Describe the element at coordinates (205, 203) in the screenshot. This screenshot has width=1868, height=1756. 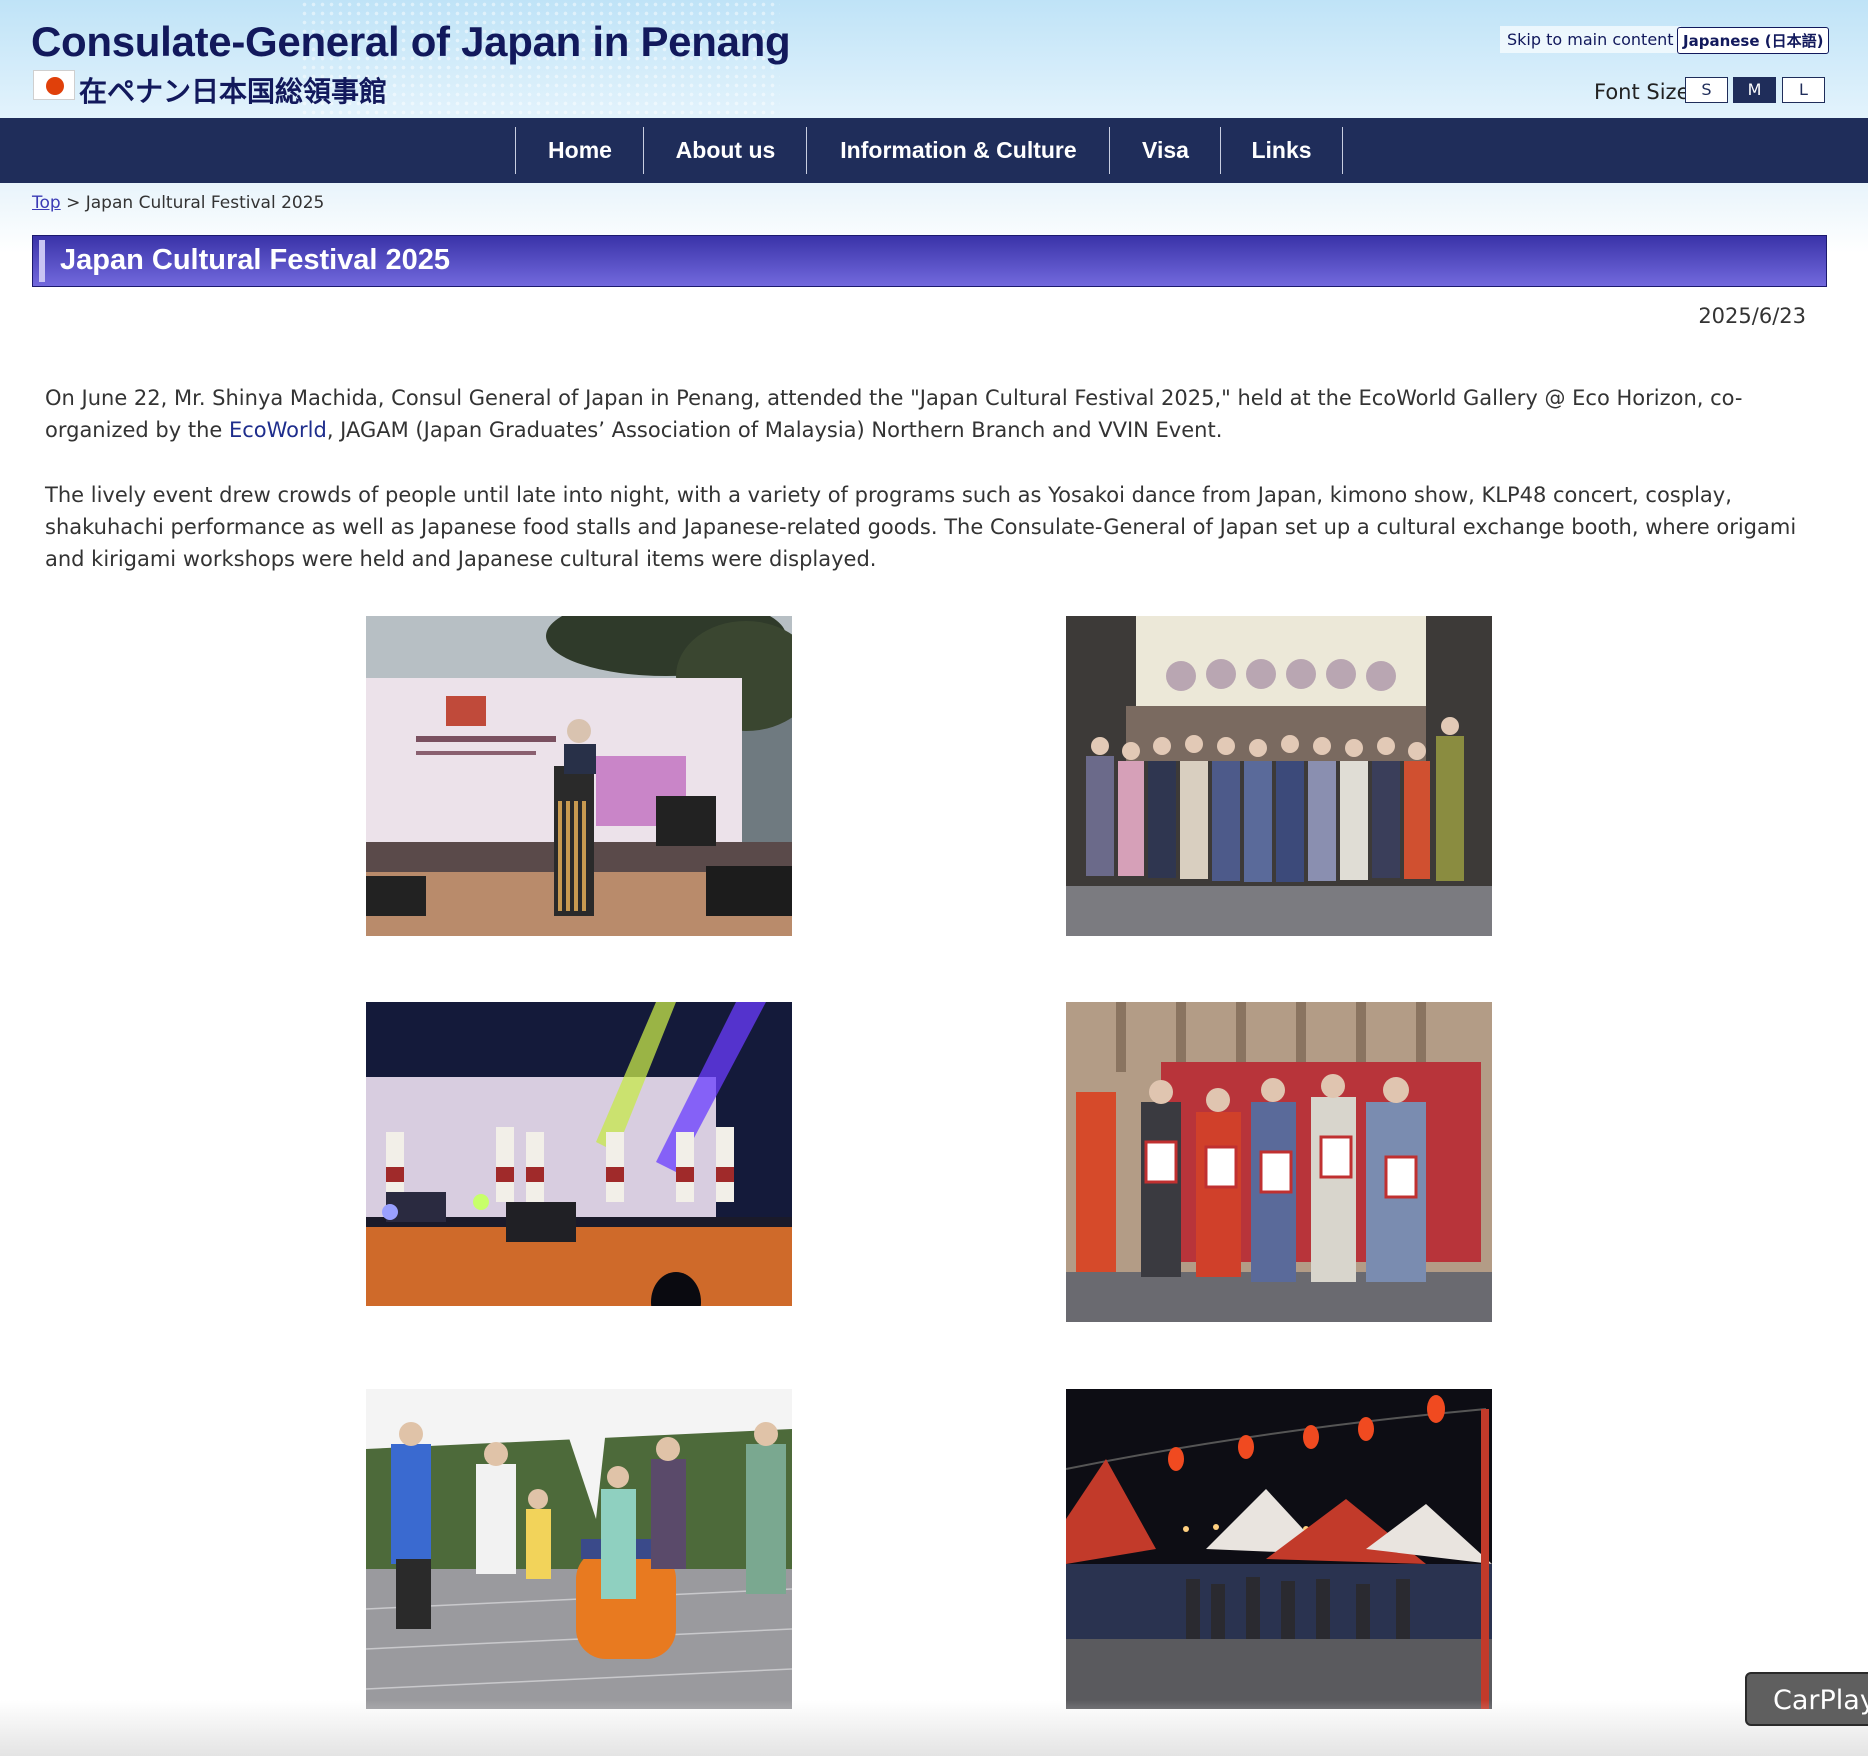
I see `breadcrumb-current: Japan Cultural Festival 2025` at that location.